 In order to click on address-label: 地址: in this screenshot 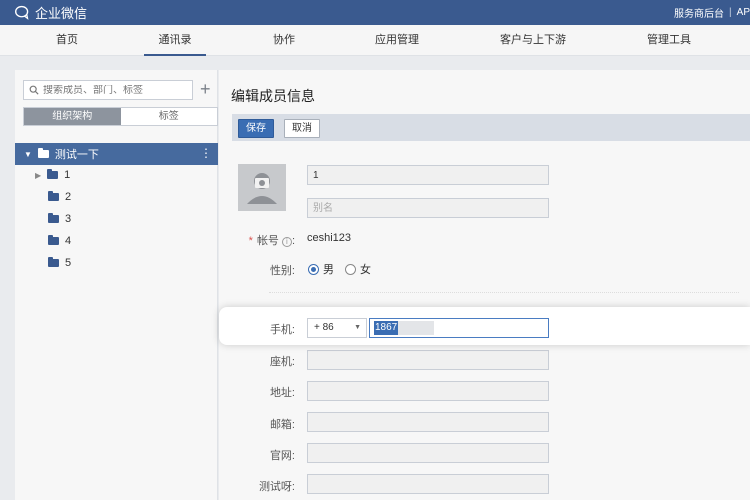, I will do `click(282, 393)`.